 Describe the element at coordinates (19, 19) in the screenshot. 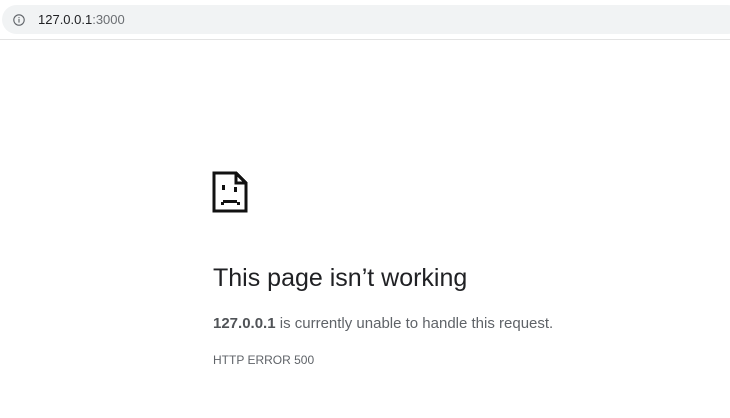

I see `info-icon` at that location.